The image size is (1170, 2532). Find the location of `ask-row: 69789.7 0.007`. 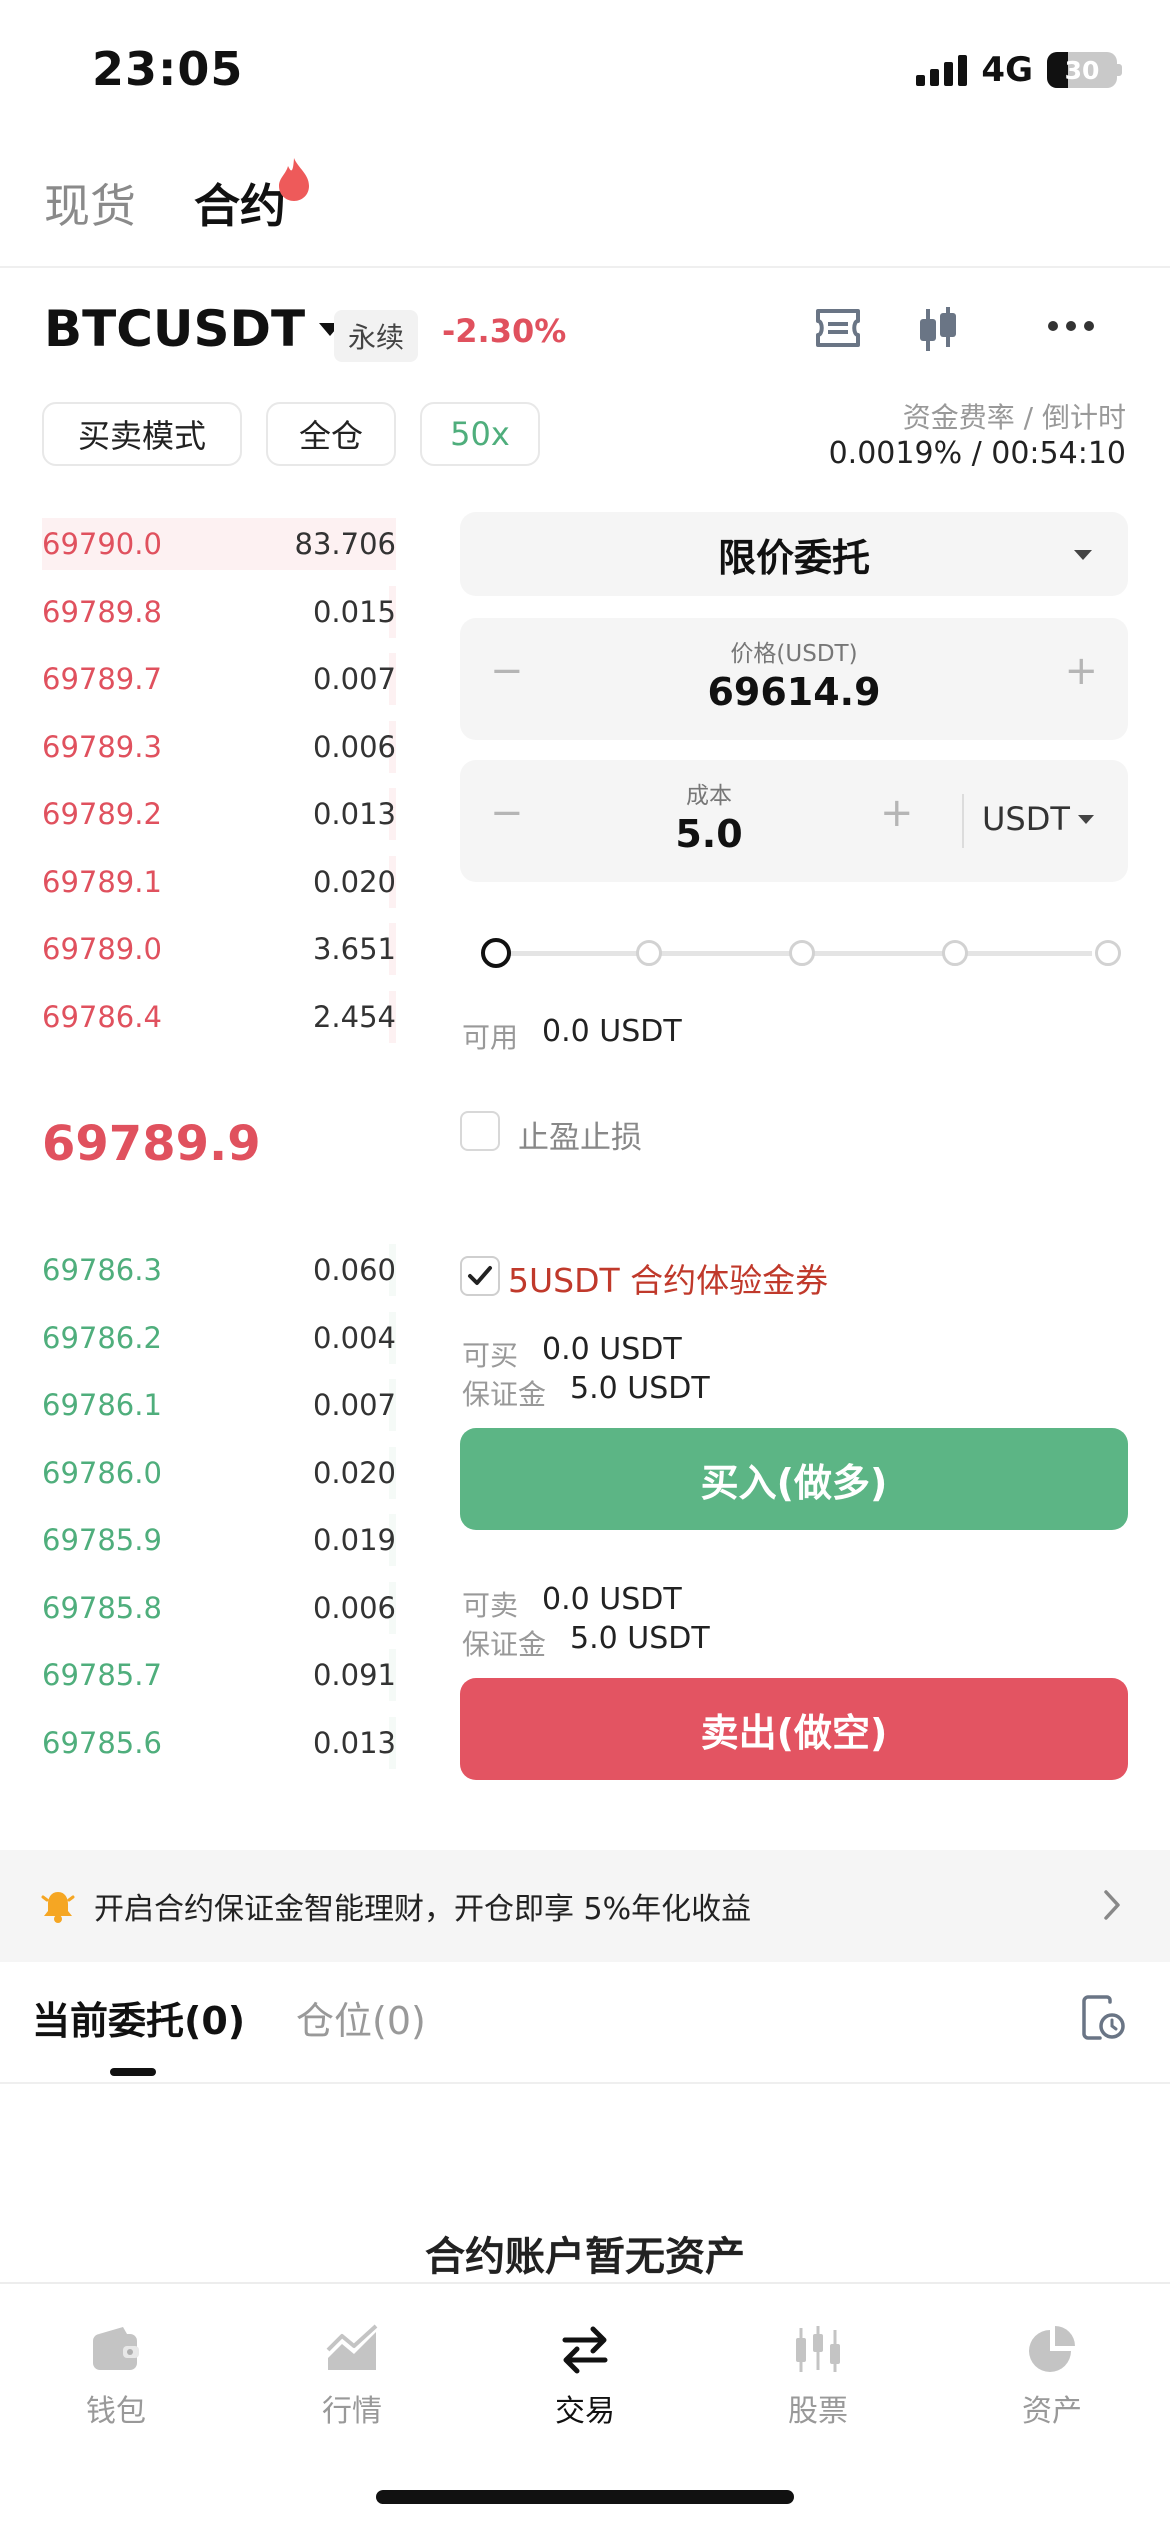

ask-row: 69789.7 0.007 is located at coordinates (219, 679).